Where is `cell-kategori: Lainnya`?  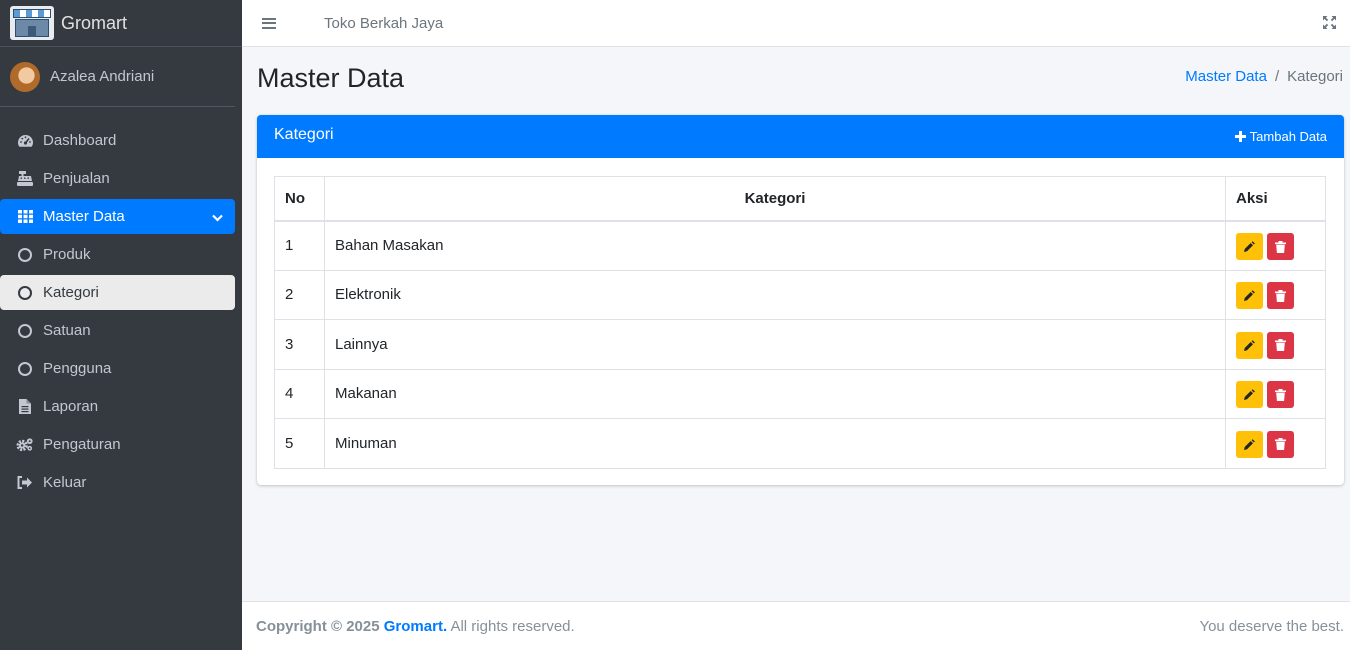 cell-kategori: Lainnya is located at coordinates (775, 344).